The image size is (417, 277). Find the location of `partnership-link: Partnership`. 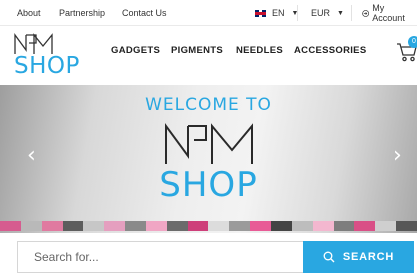

partnership-link: Partnership is located at coordinates (82, 13).